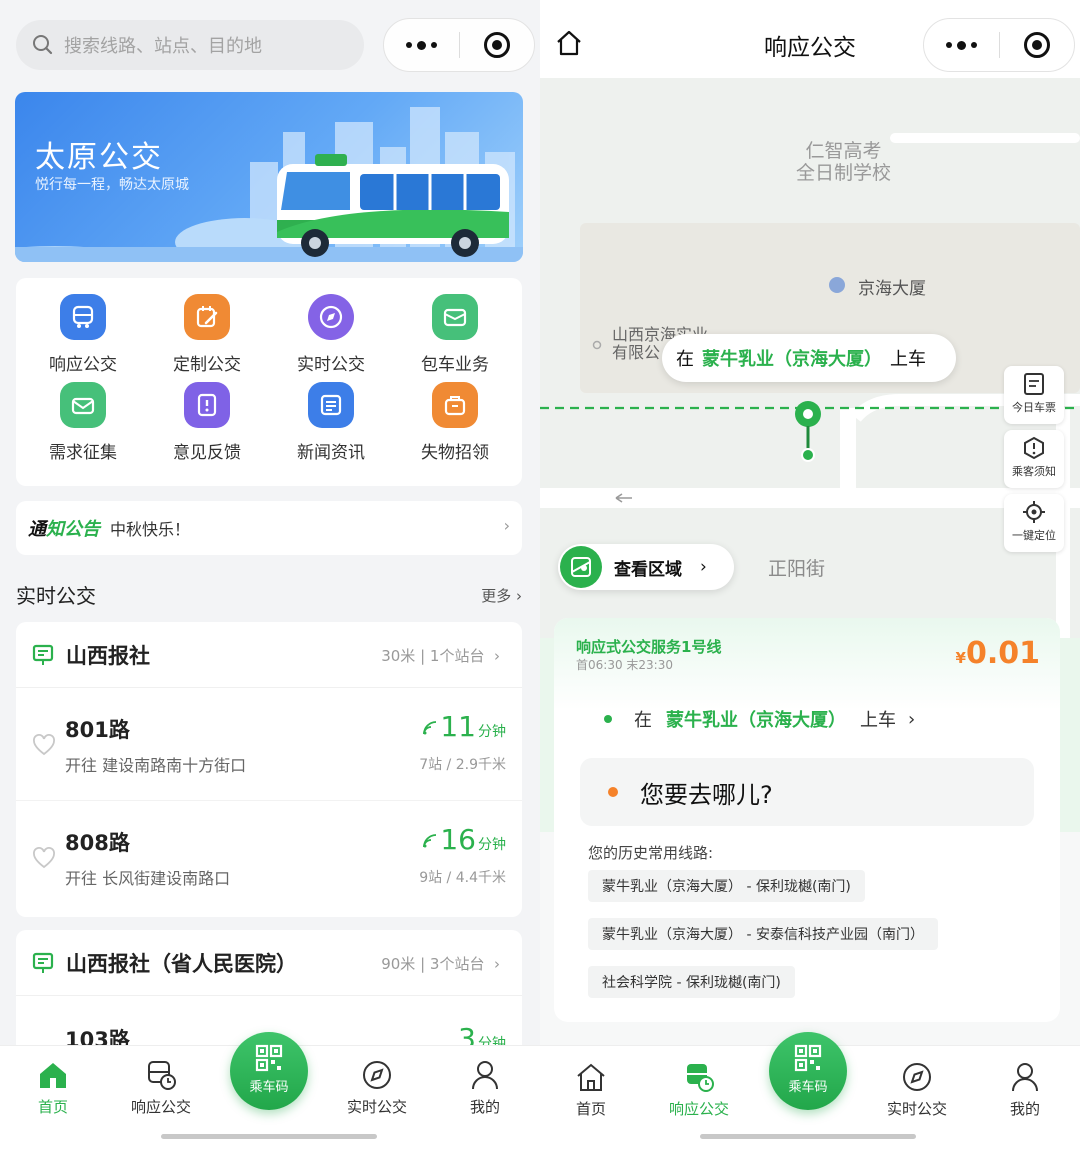 Image resolution: width=1080 pixels, height=1149 pixels. I want to click on today-ticket-button: 今日车票, so click(1034, 395).